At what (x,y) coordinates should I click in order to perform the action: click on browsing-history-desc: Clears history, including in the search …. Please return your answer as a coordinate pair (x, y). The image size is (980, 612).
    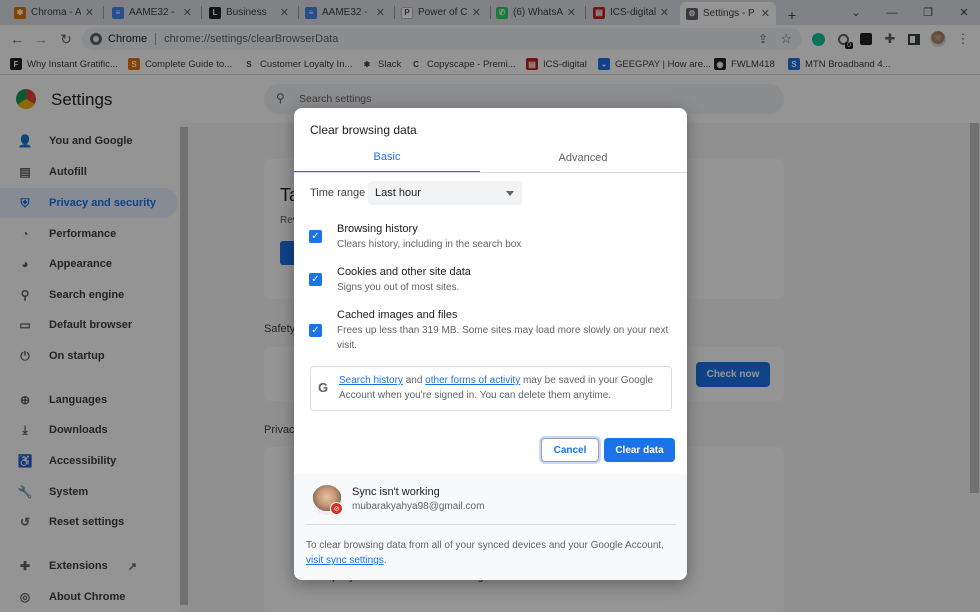
    Looking at the image, I should click on (429, 244).